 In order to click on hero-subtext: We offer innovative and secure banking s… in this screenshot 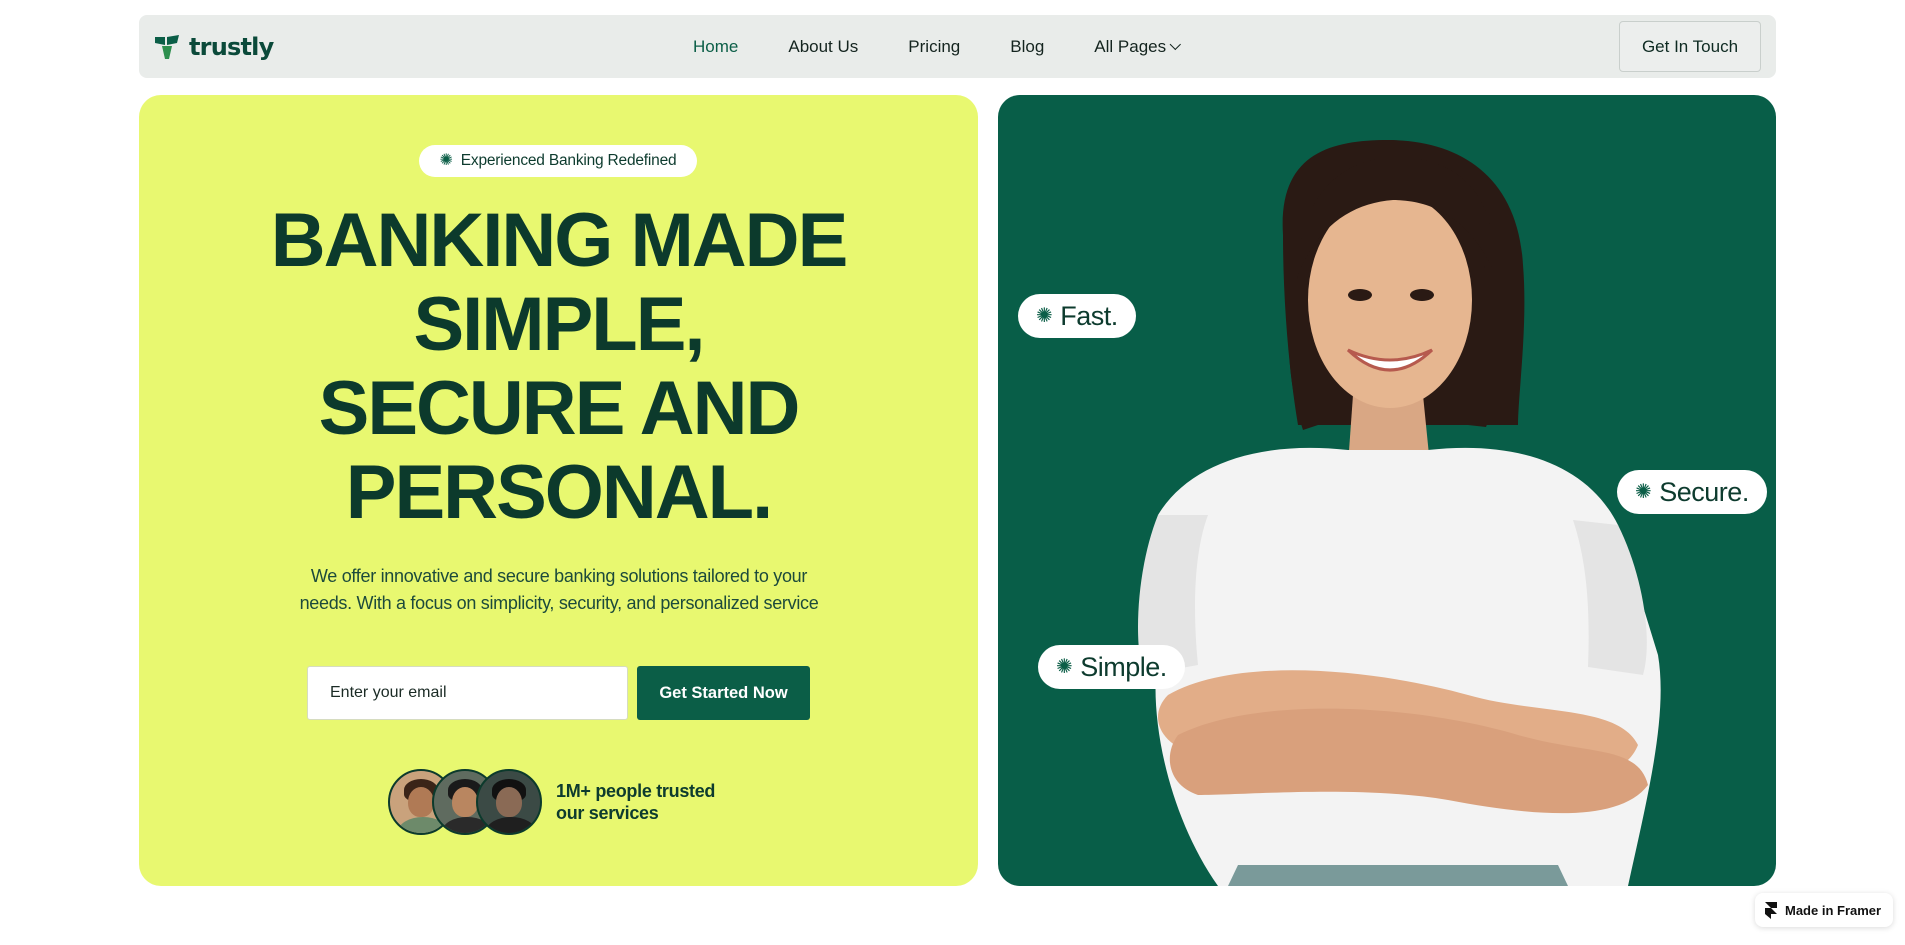, I will do `click(559, 589)`.